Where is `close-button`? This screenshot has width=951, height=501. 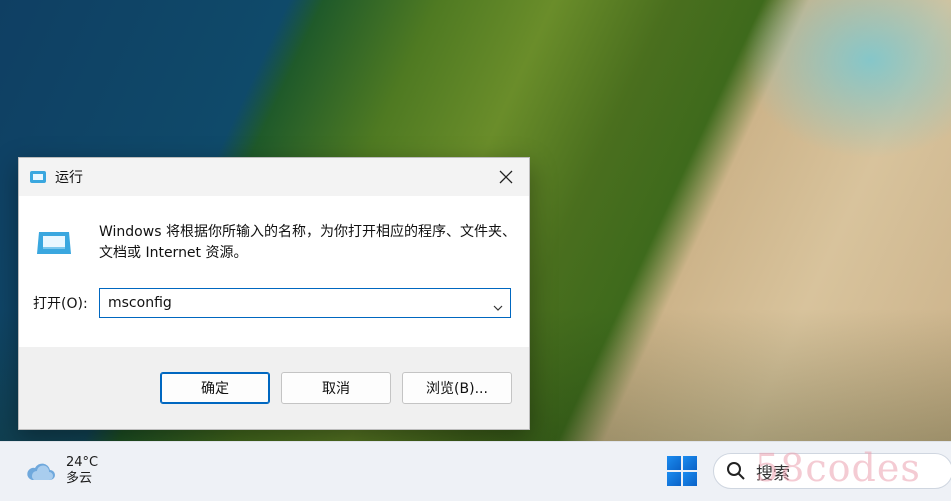
close-button is located at coordinates (506, 177).